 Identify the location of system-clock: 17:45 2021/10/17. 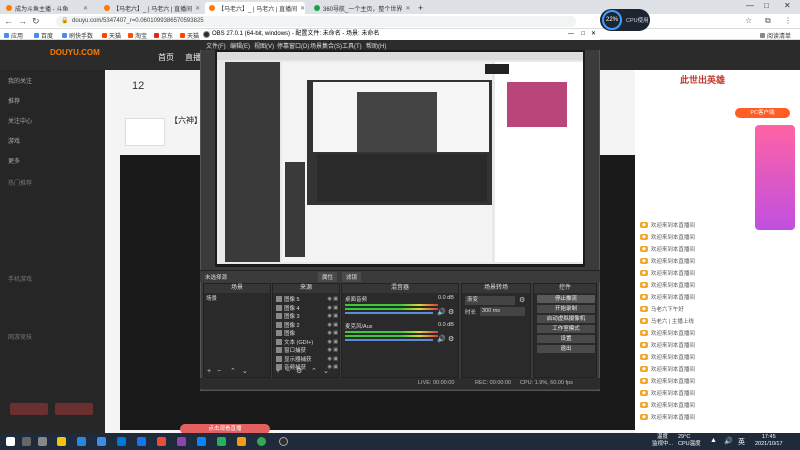
(769, 441).